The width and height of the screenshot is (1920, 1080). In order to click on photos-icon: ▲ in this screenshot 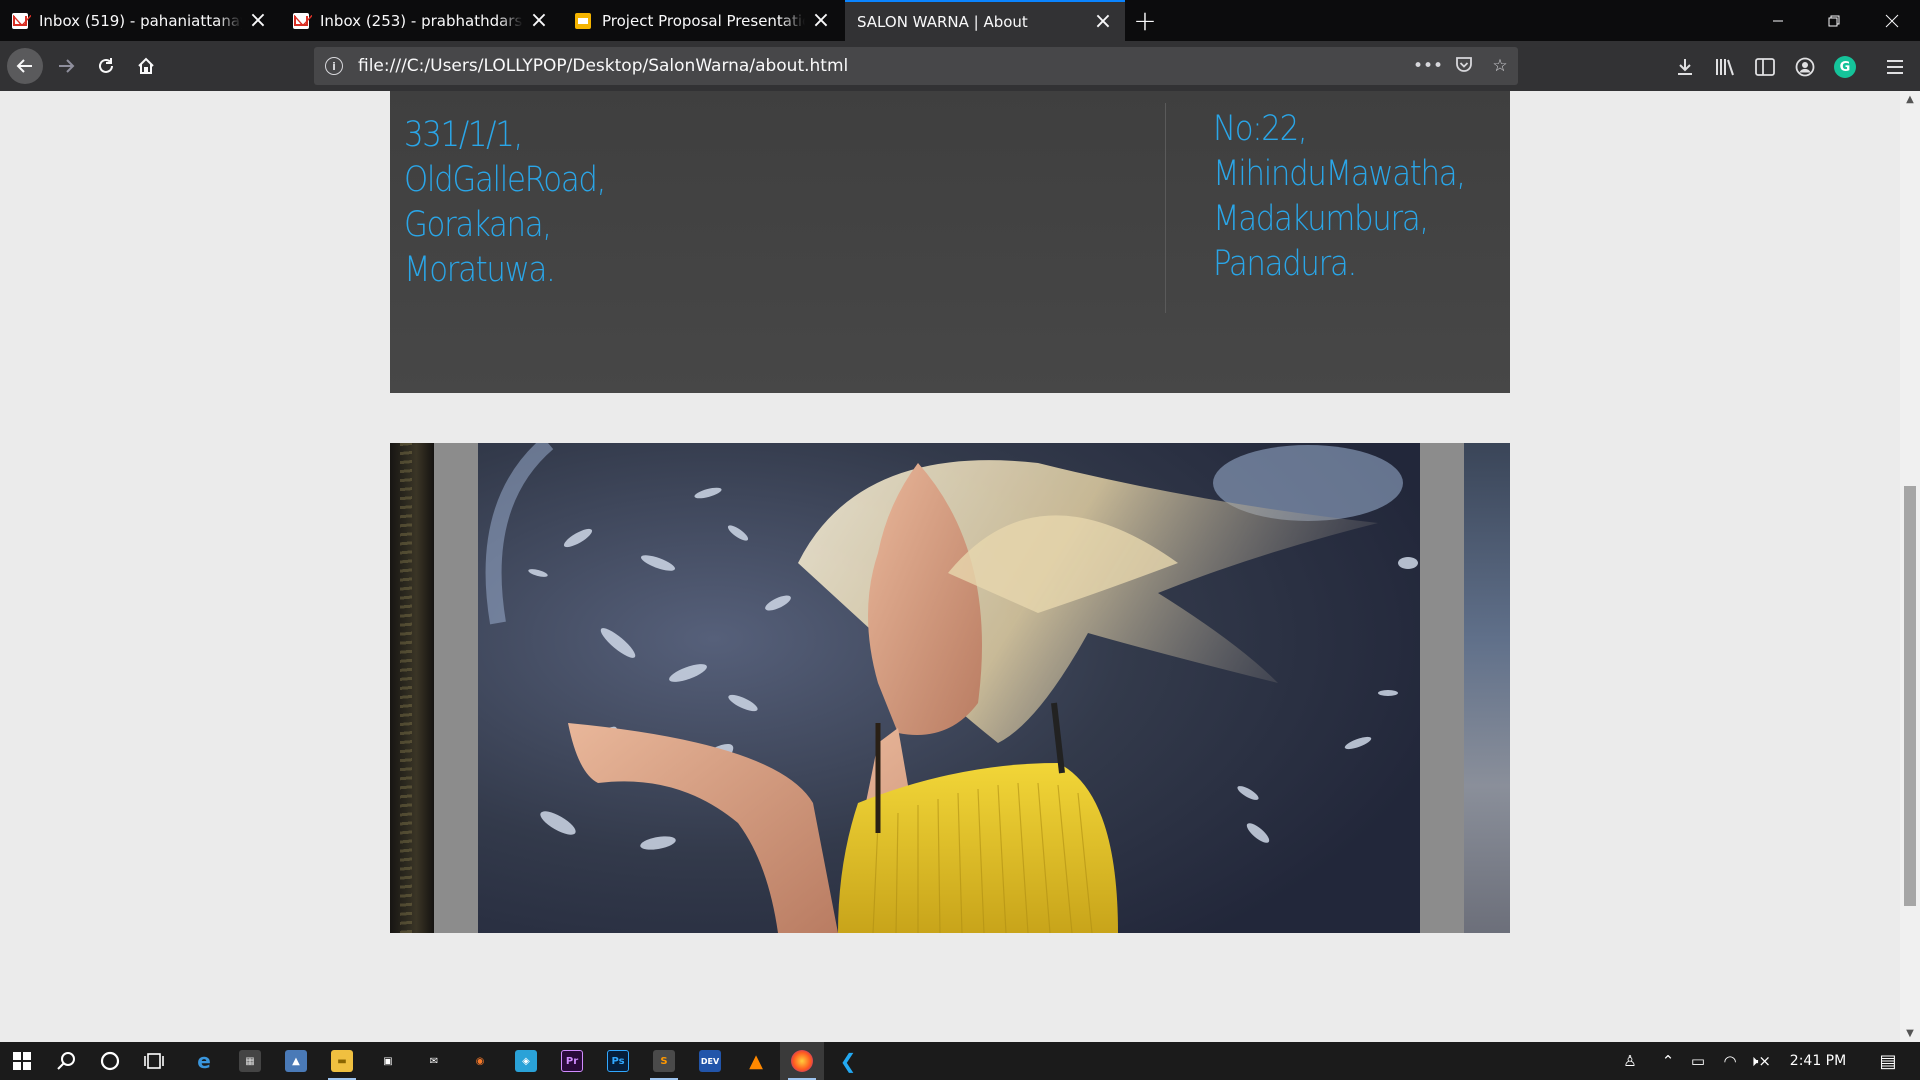, I will do `click(296, 1061)`.